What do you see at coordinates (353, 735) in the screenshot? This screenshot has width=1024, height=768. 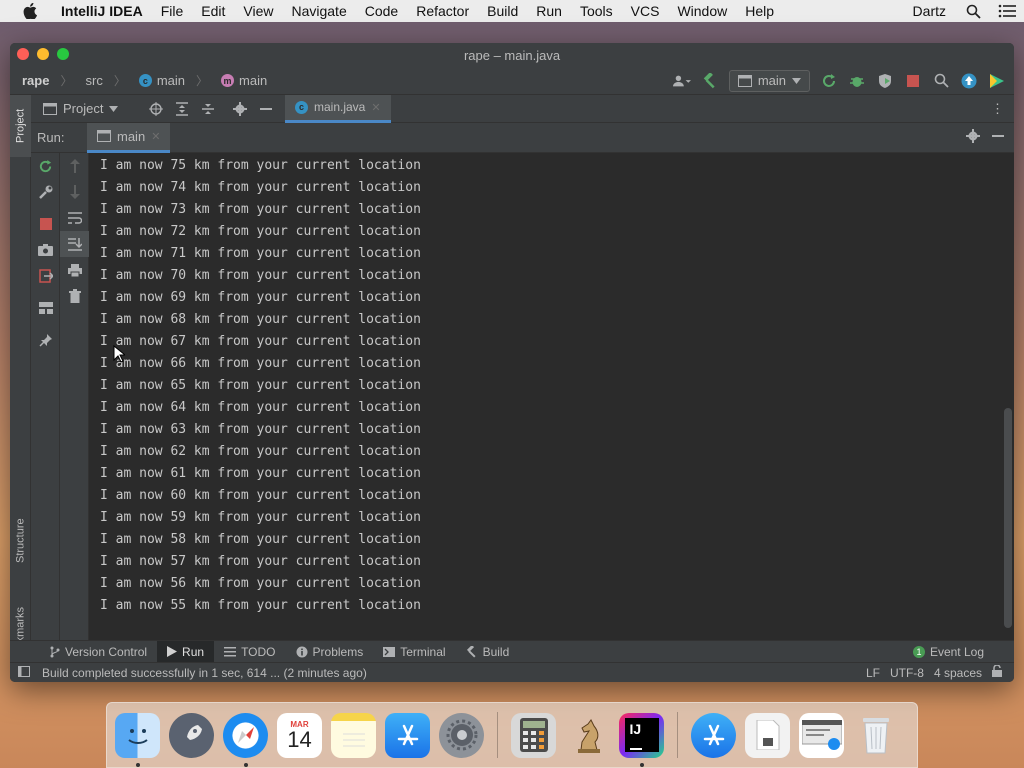 I see `notes-icon` at bounding box center [353, 735].